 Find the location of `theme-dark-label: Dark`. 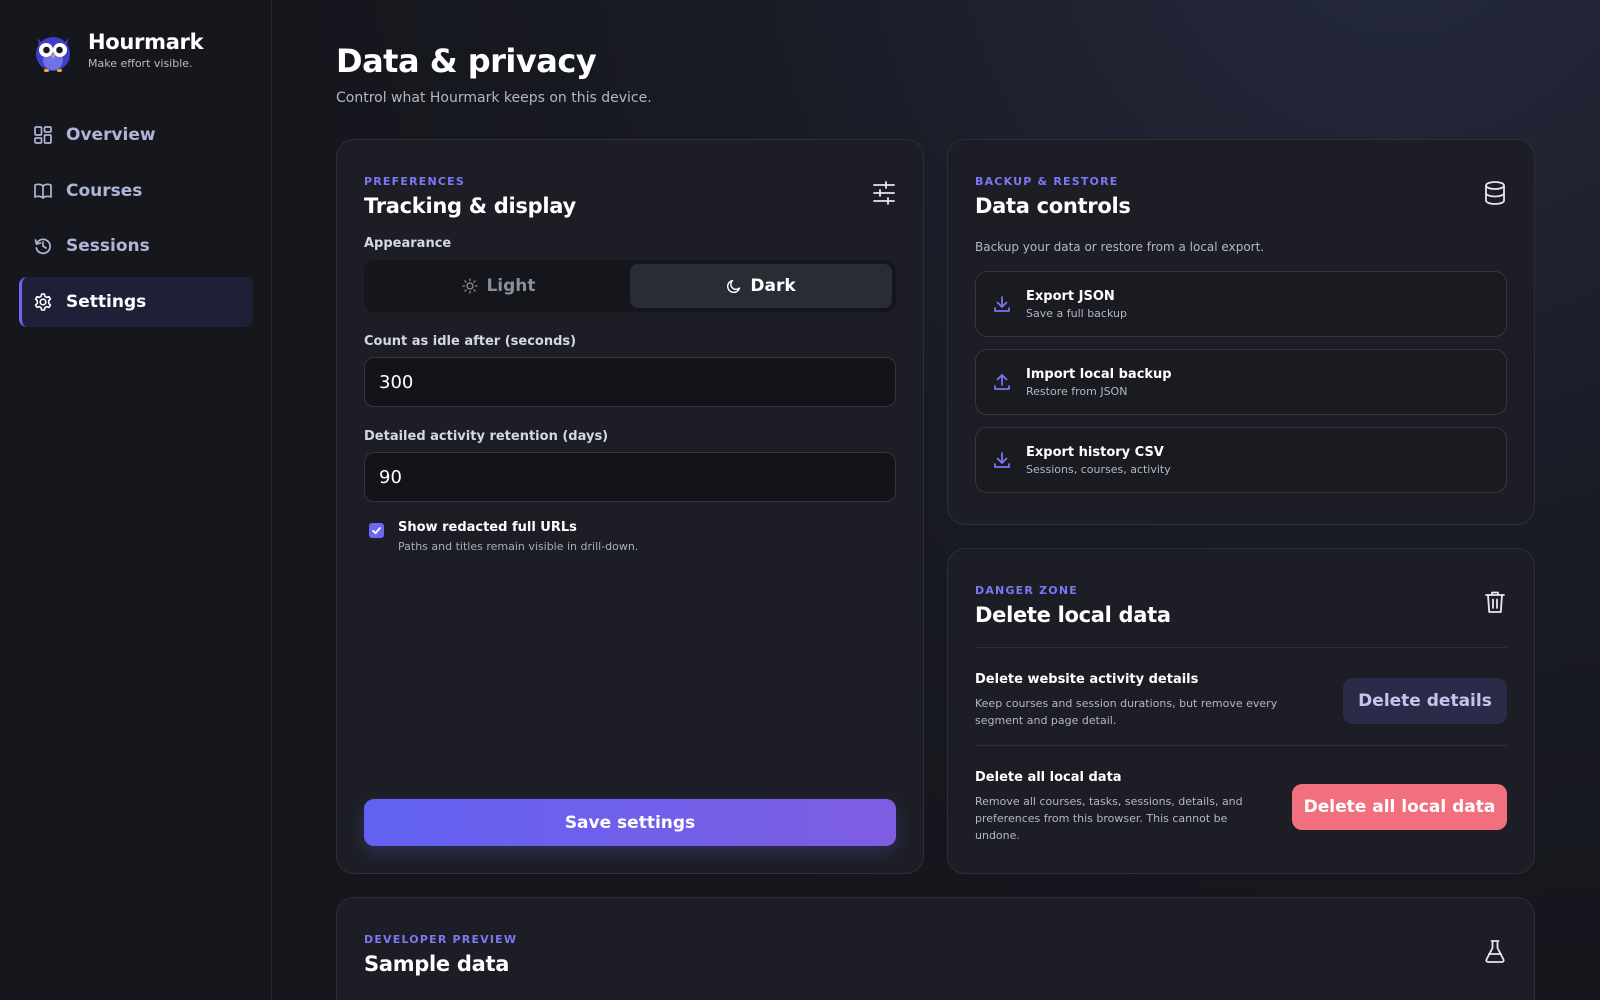

theme-dark-label: Dark is located at coordinates (773, 286).